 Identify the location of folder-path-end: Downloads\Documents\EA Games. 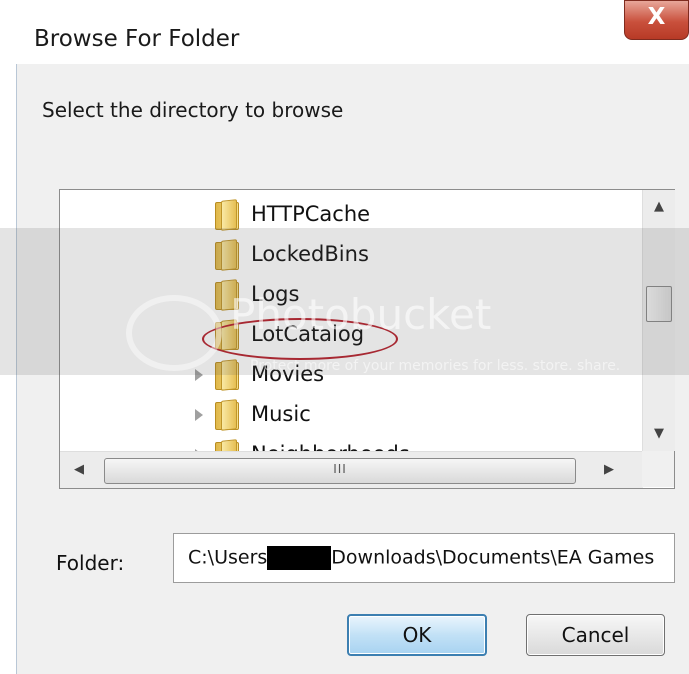
(493, 557).